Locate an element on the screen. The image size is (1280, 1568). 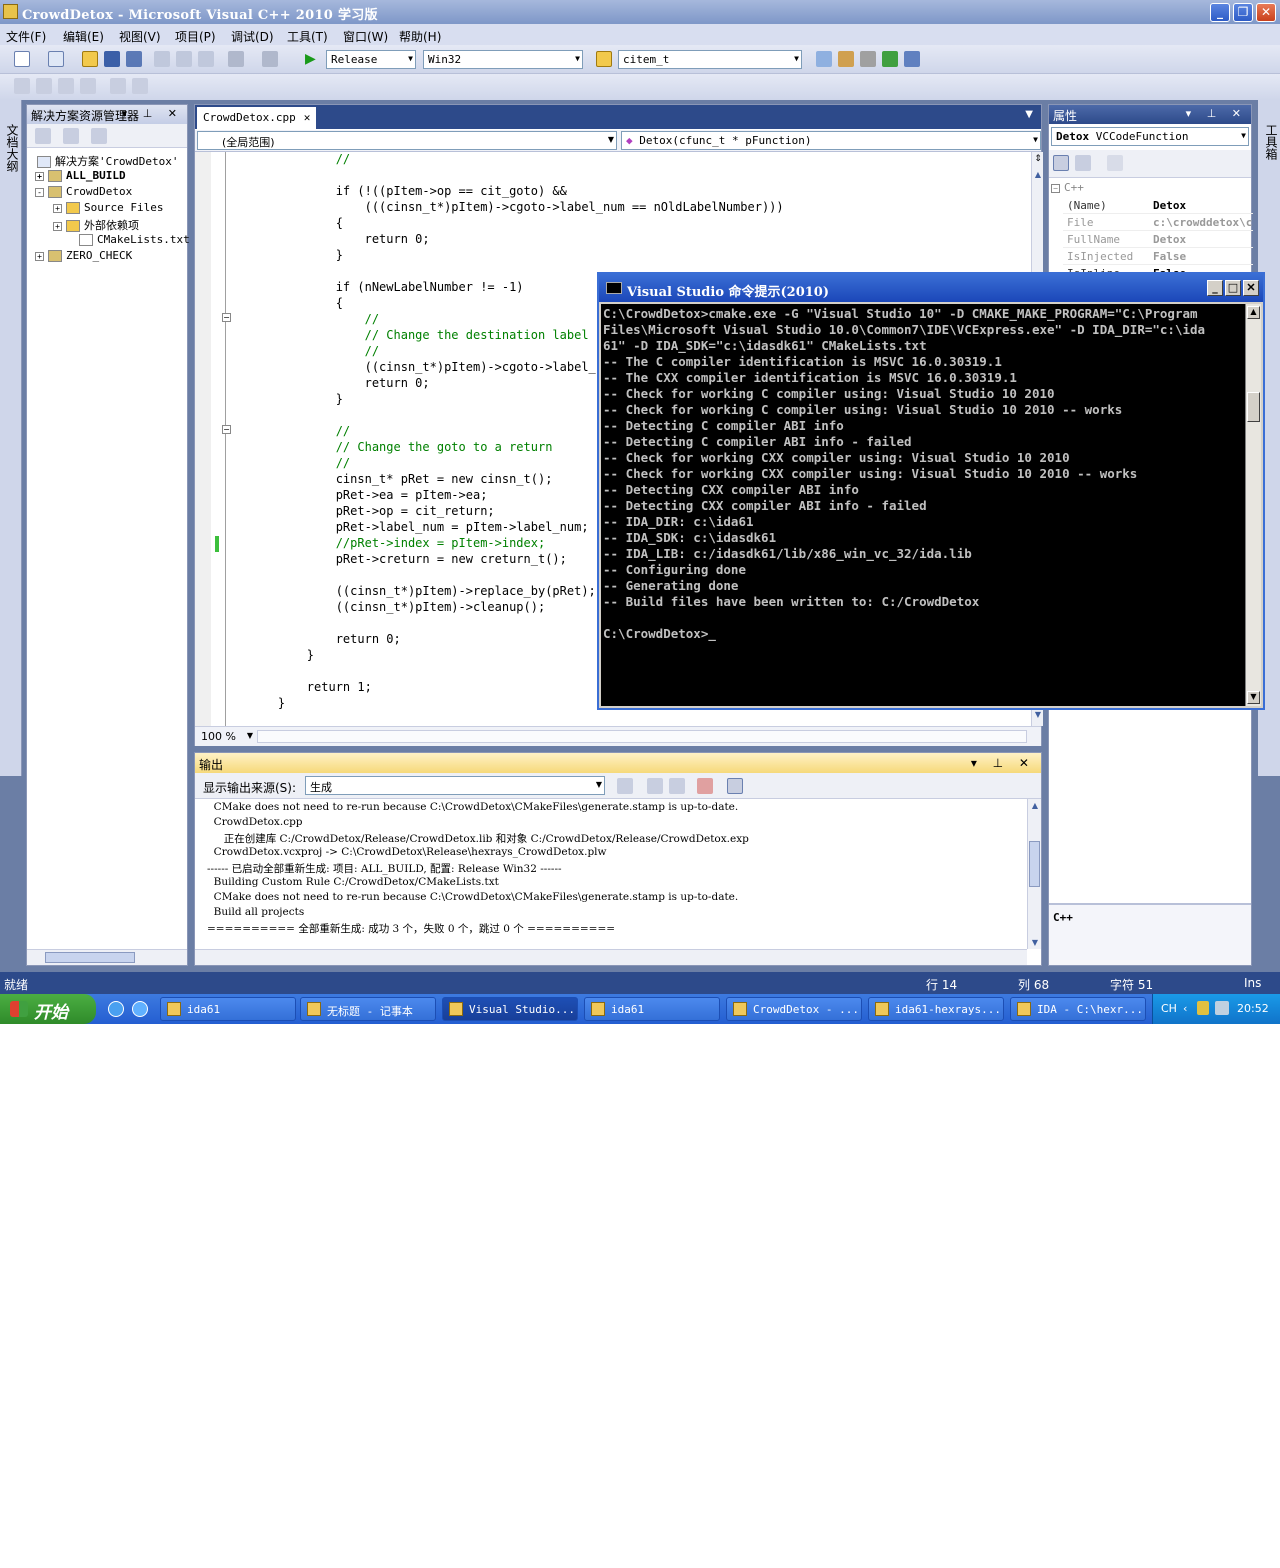
tree-item-external-deps: + 外部依赖项 is located at coordinates (96, 225).